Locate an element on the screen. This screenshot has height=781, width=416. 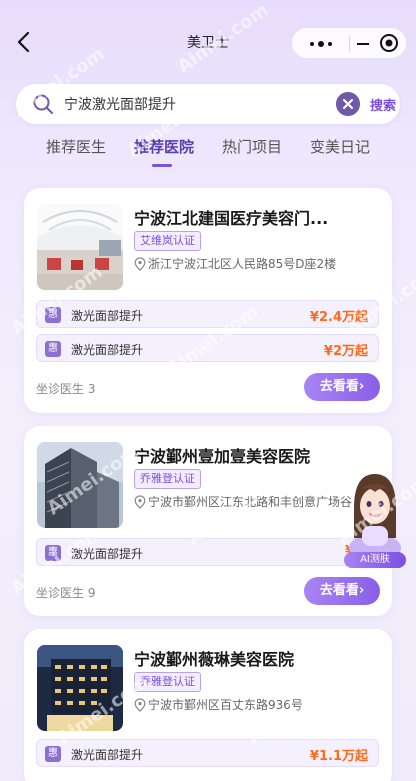
active-tab-indicator is located at coordinates (162, 165).